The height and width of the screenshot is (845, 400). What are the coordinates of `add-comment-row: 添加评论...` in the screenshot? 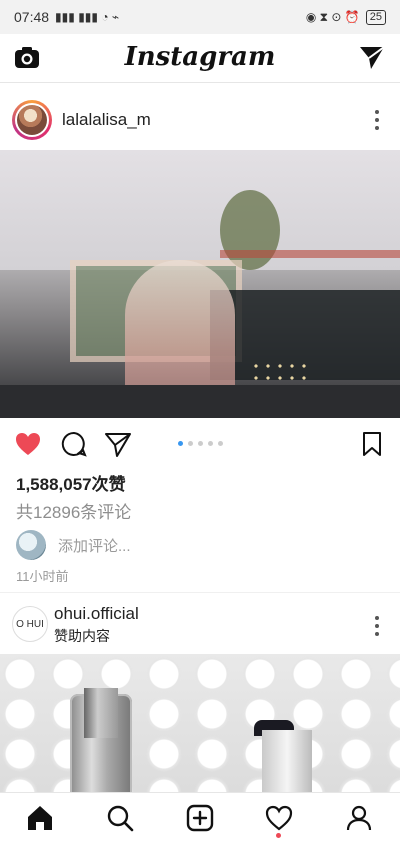 It's located at (73, 545).